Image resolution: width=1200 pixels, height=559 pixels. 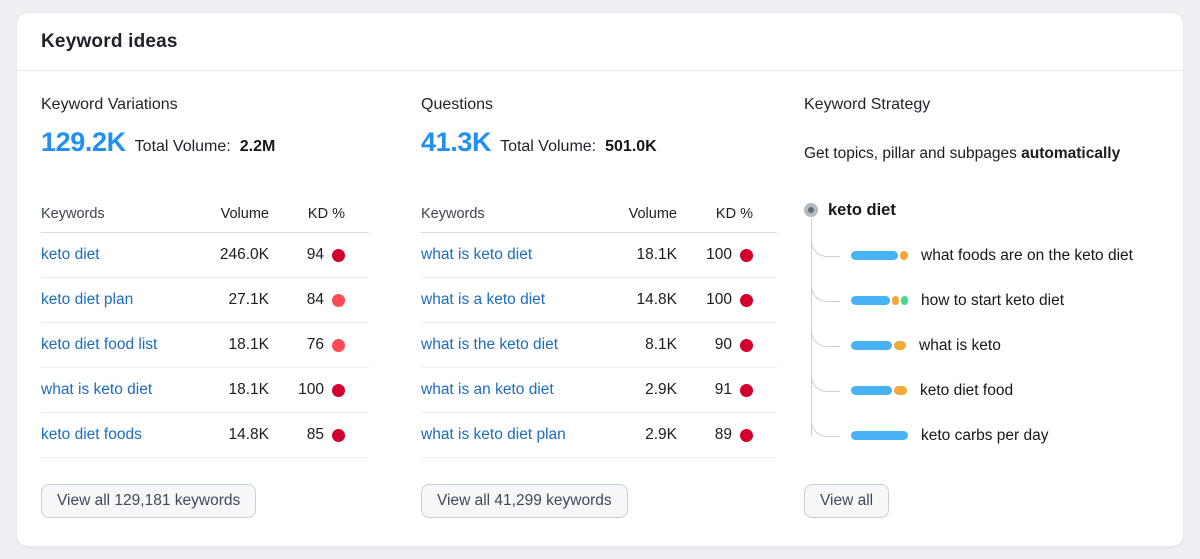 I want to click on kd-value: 89, so click(x=723, y=434).